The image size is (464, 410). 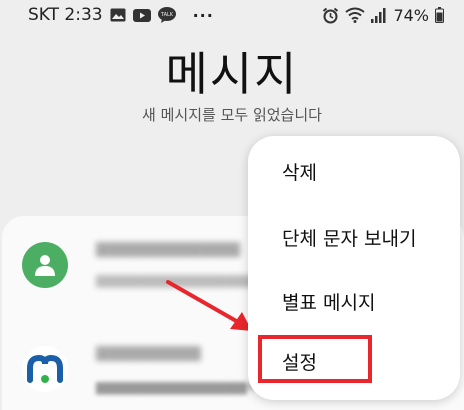 I want to click on page-subtitle: 새 메시지를 모두 읽었습니다, so click(x=232, y=115).